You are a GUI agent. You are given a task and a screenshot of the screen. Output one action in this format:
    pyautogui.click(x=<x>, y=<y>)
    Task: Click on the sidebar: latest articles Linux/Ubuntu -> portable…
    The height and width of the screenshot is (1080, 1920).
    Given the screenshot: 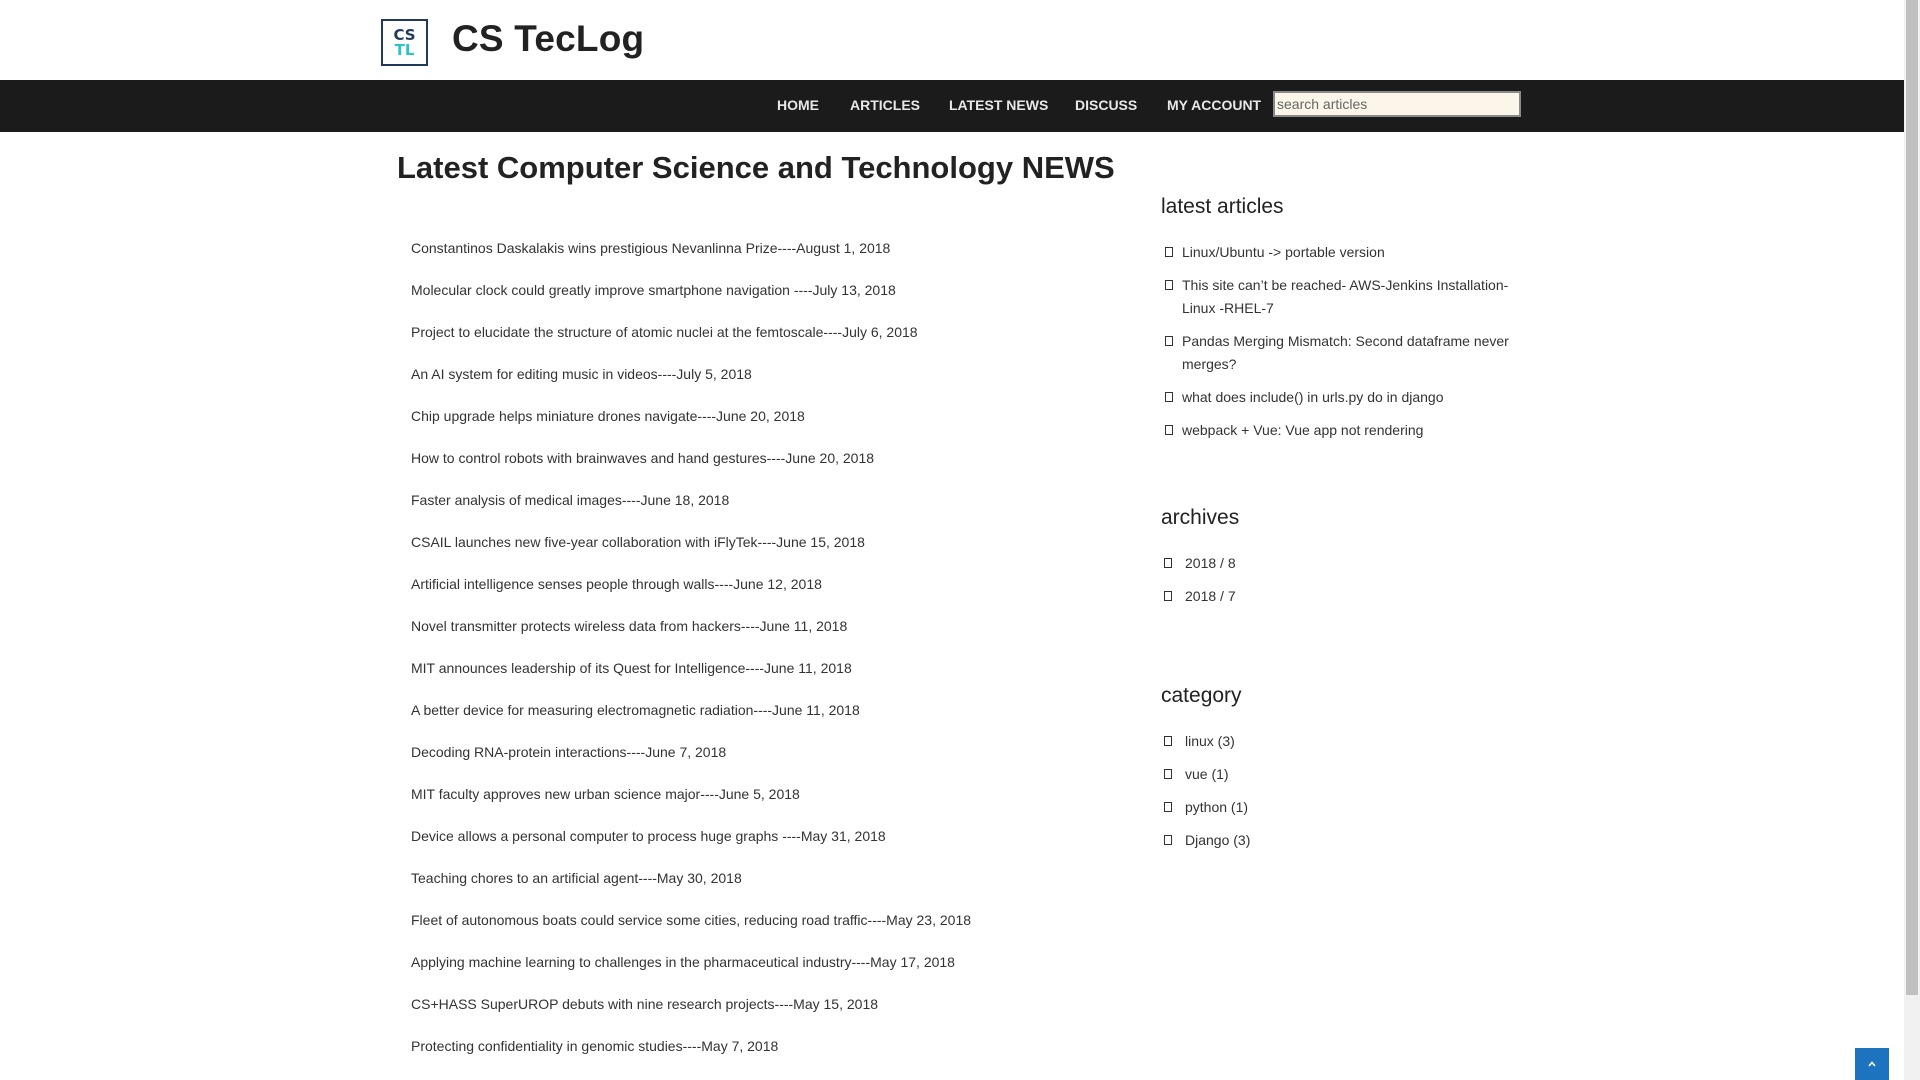 What is the action you would take?
    pyautogui.click(x=1341, y=528)
    